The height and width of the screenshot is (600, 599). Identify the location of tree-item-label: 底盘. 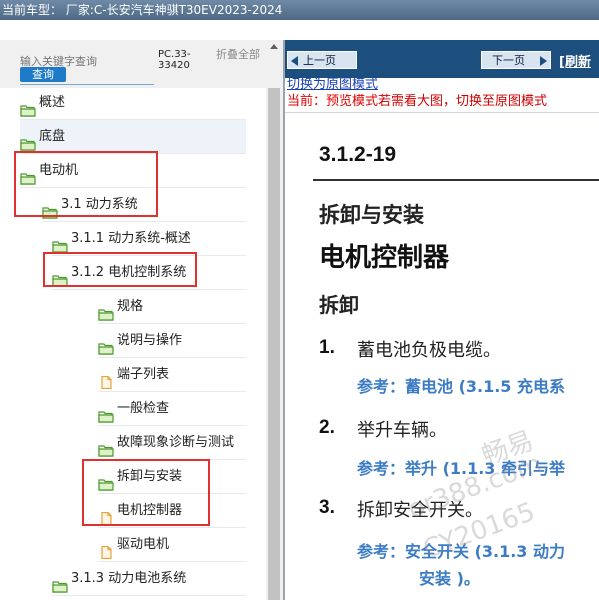
(52, 136).